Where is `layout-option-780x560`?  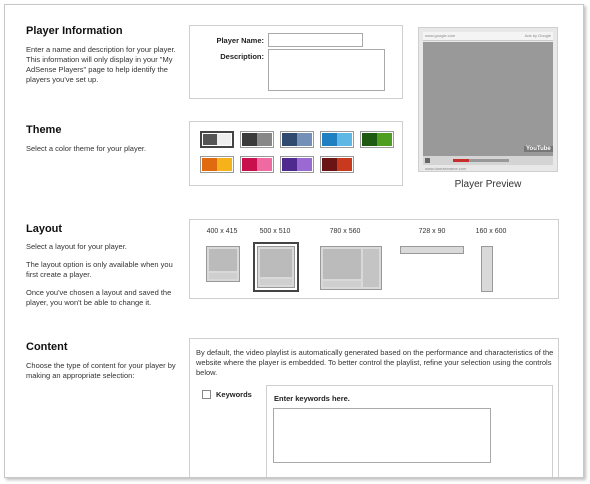 layout-option-780x560 is located at coordinates (351, 268).